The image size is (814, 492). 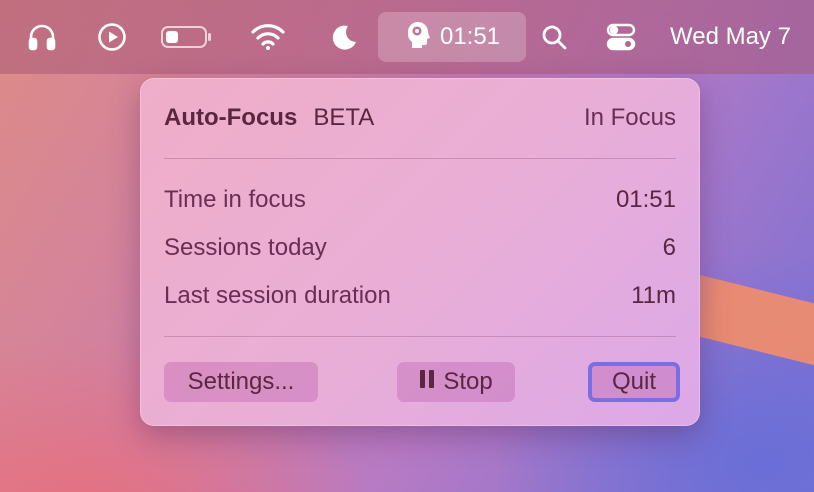 What do you see at coordinates (730, 37) in the screenshot?
I see `menu-bar-clock: Wed May 7` at bounding box center [730, 37].